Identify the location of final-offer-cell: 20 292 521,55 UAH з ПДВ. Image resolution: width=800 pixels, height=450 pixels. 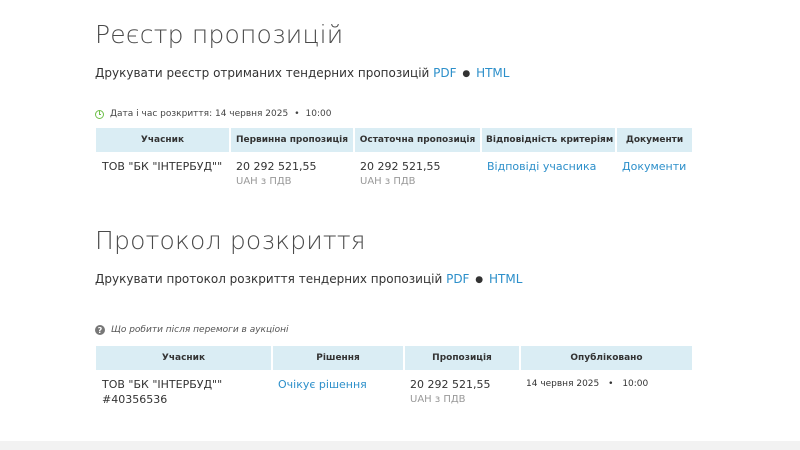
(417, 170).